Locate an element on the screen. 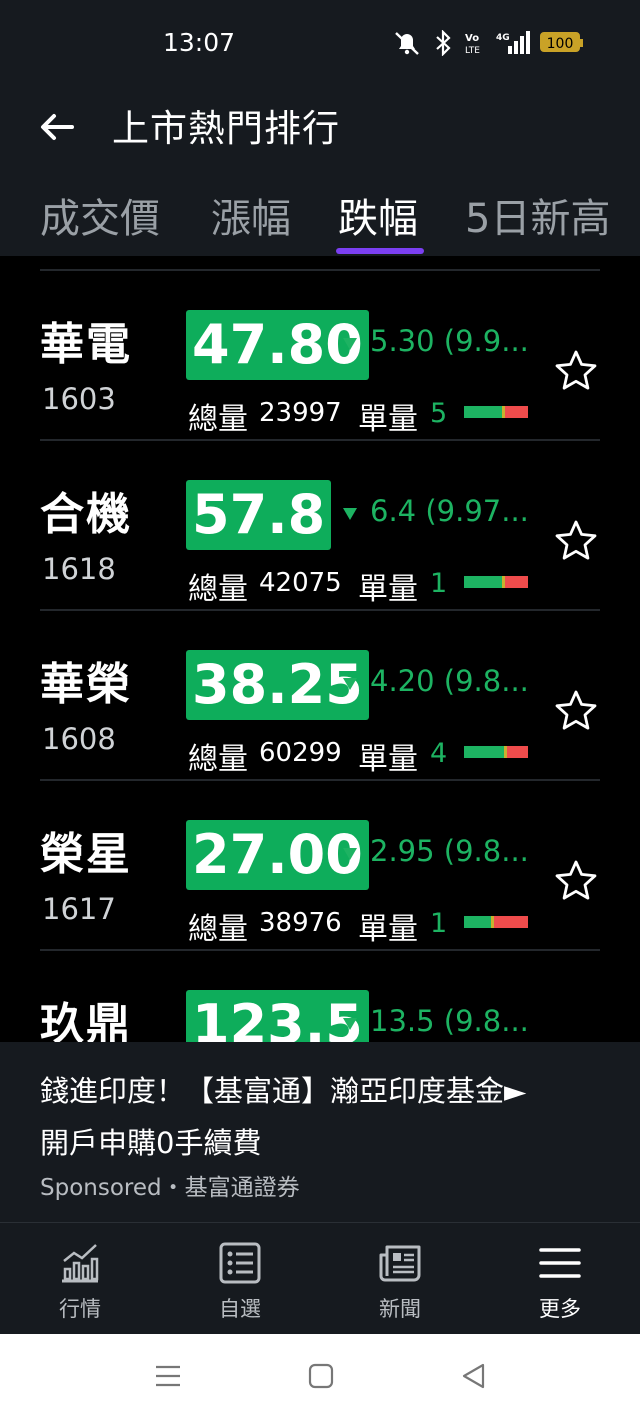 Image resolution: width=640 pixels, height=1422 pixels. stock-code: 1608 is located at coordinates (79, 739).